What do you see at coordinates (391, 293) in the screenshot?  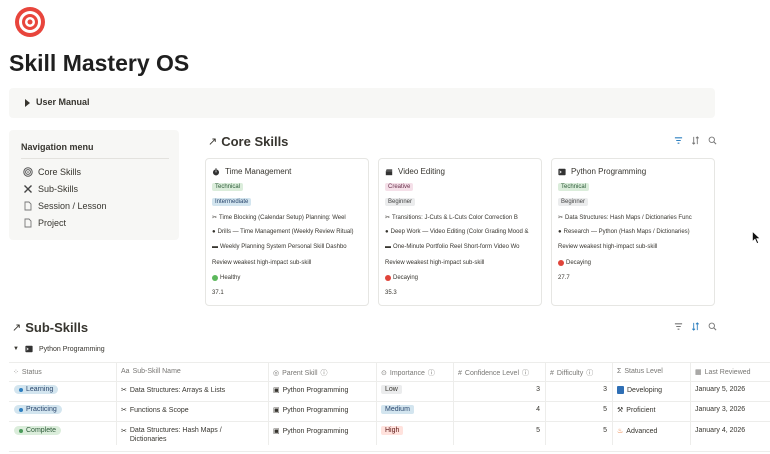 I see `card-score: 35.3` at bounding box center [391, 293].